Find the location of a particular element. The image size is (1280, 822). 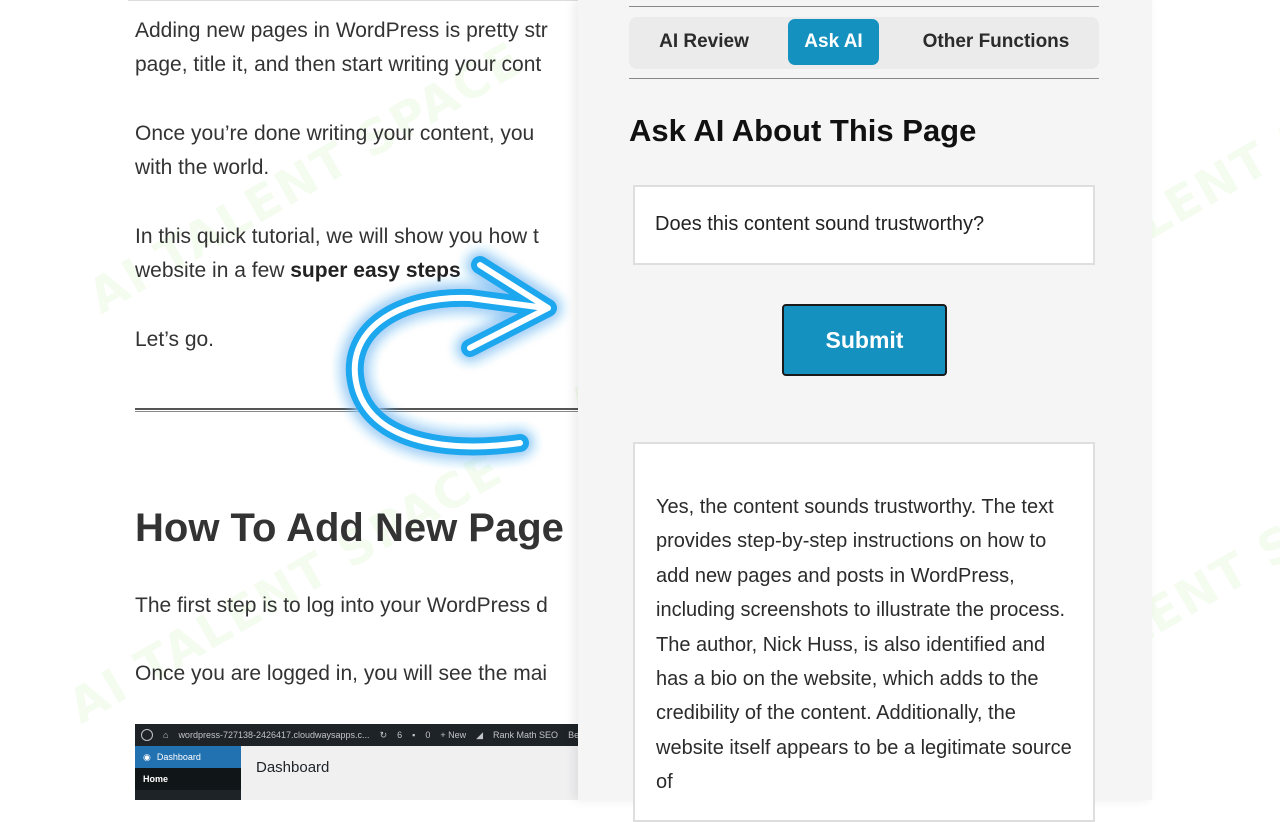

updates-count: 6 is located at coordinates (400, 735).